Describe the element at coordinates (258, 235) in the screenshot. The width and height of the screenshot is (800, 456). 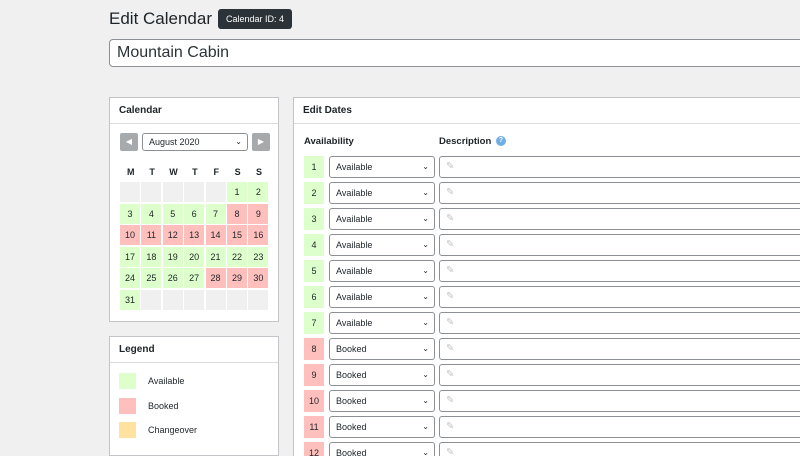
I see `calendar-day: 16` at that location.